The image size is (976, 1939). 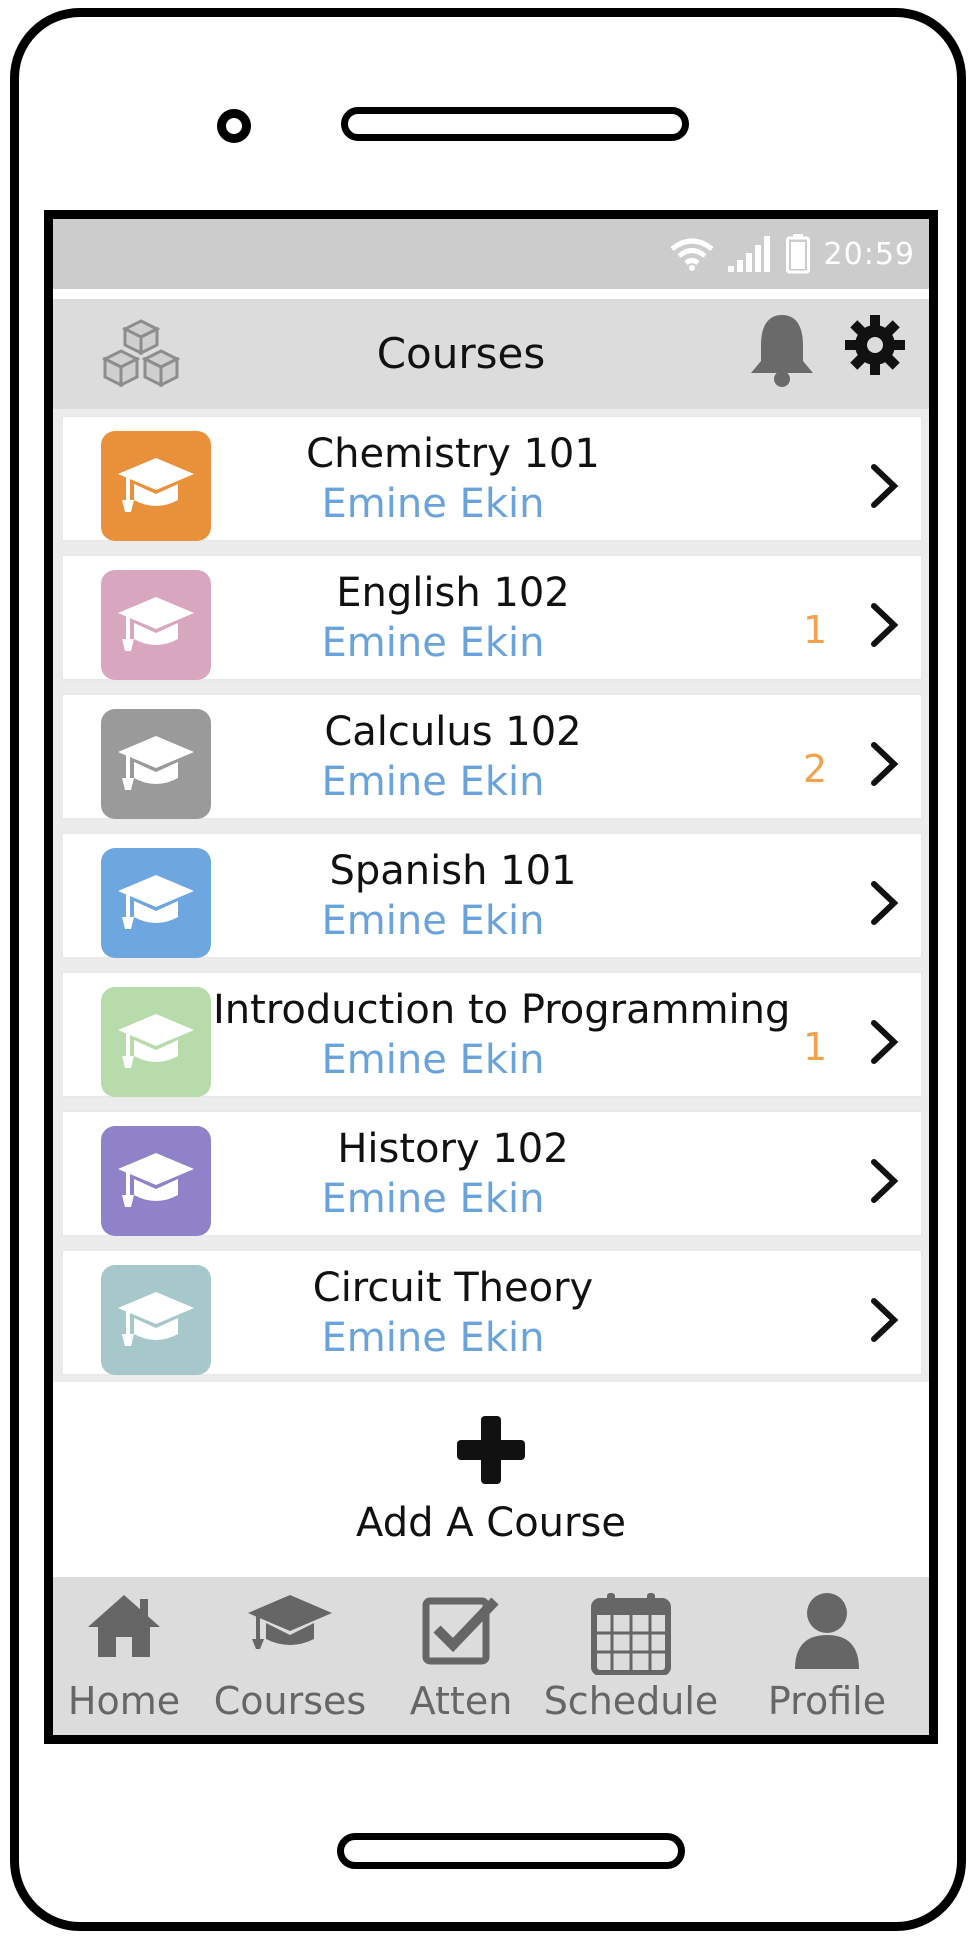 What do you see at coordinates (491, 254) in the screenshot?
I see `status-bar: 20:59` at bounding box center [491, 254].